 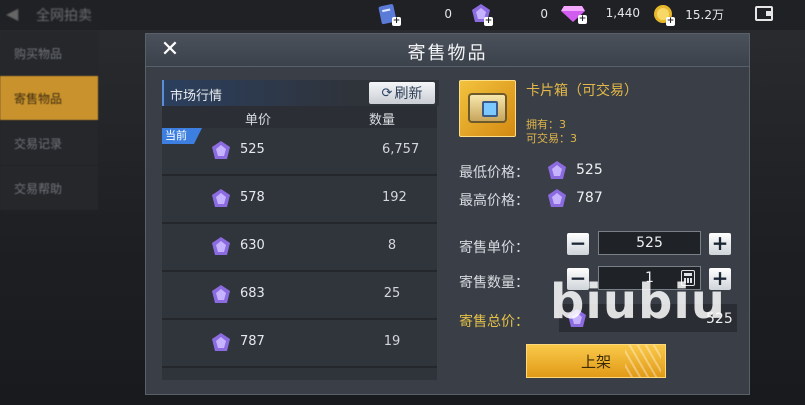 What do you see at coordinates (448, 14) in the screenshot?
I see `card-ticket-count: 0` at bounding box center [448, 14].